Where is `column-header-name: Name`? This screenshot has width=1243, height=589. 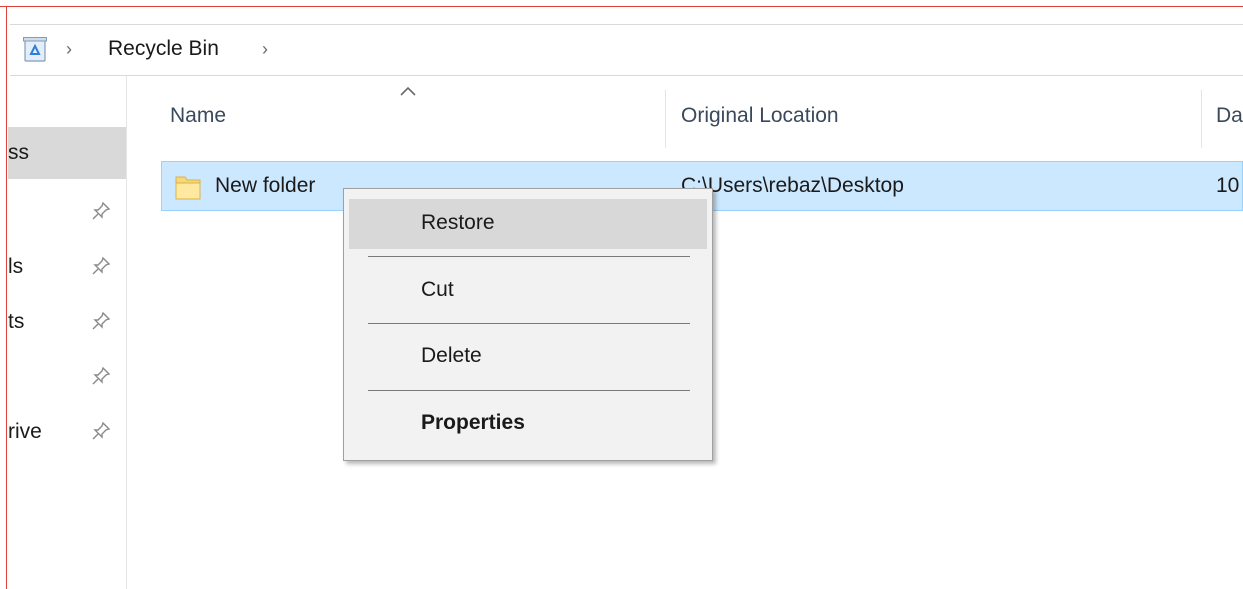
column-header-name: Name is located at coordinates (198, 116).